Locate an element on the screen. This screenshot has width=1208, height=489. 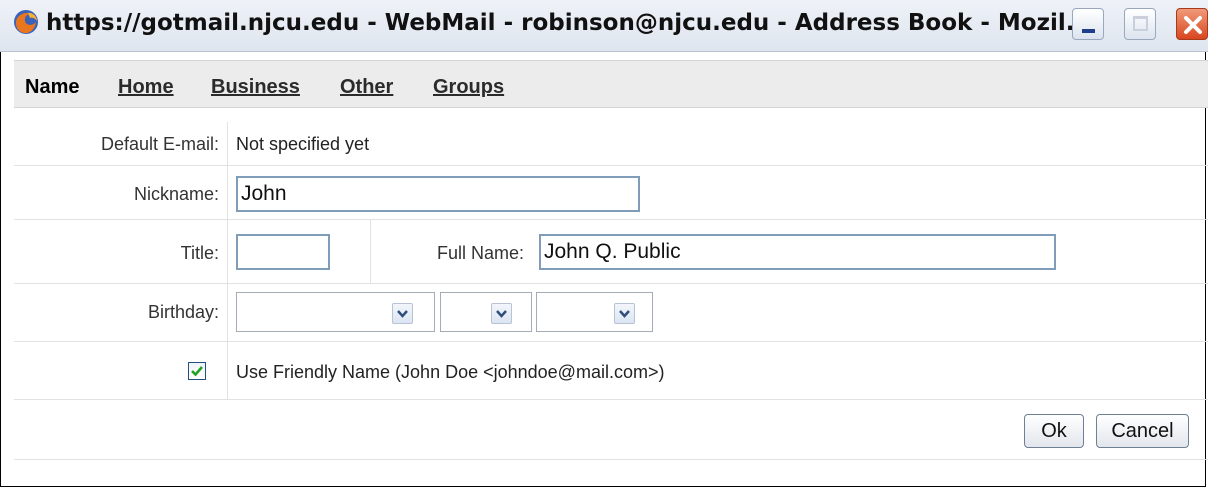
tab-other: Other is located at coordinates (366, 87).